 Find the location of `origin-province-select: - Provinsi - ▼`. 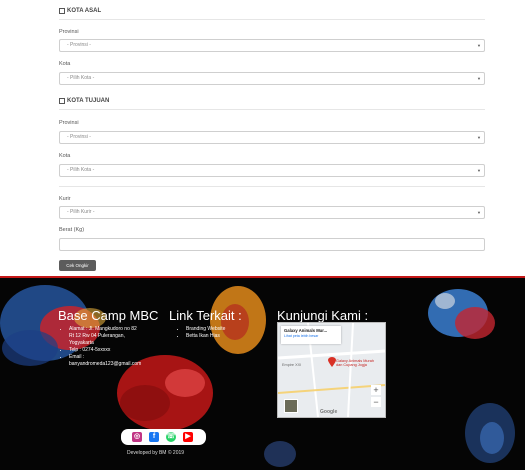

origin-province-select: - Provinsi - ▼ is located at coordinates (272, 45).